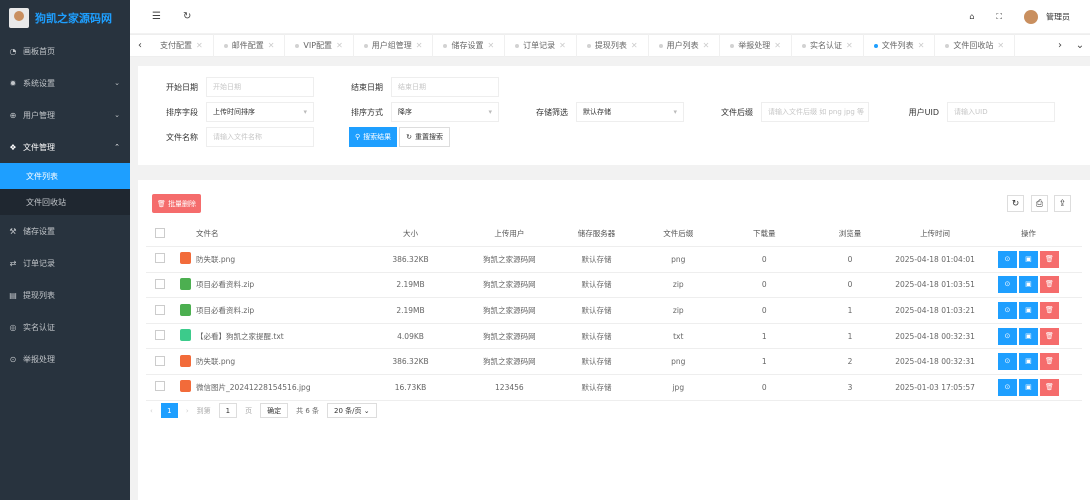 The height and width of the screenshot is (500, 1090). I want to click on goto-page-input: 1, so click(228, 410).